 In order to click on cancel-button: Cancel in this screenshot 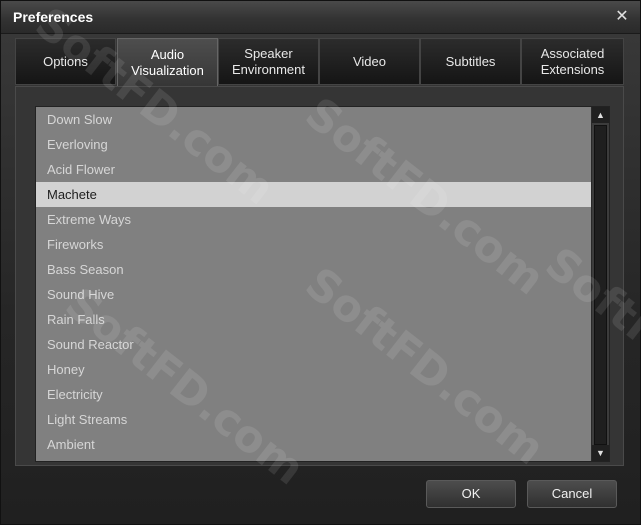, I will do `click(572, 494)`.